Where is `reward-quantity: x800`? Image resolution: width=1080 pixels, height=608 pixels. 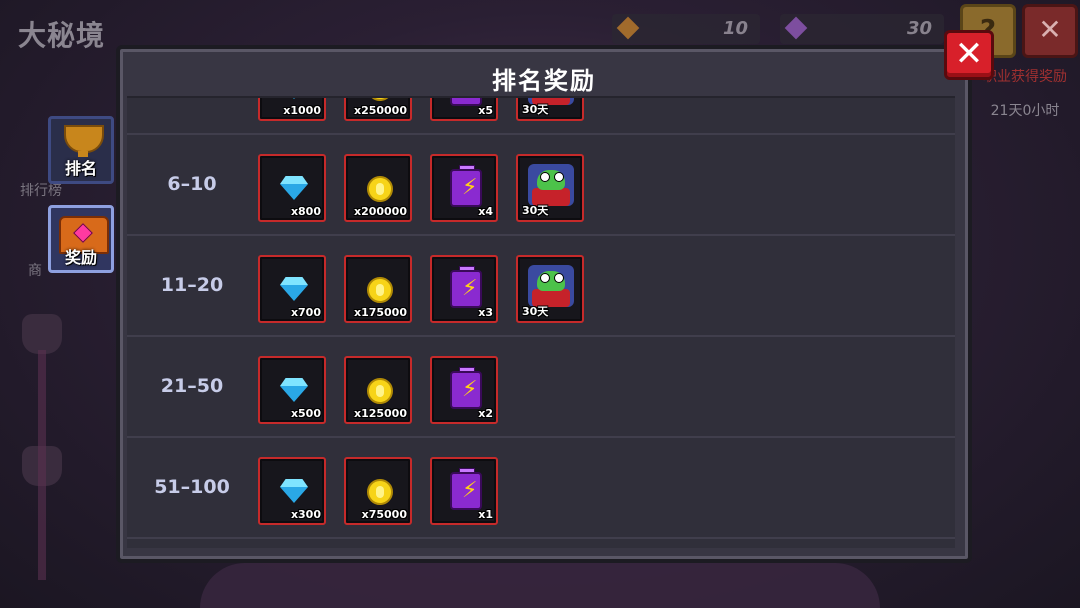 reward-quantity: x800 is located at coordinates (305, 211).